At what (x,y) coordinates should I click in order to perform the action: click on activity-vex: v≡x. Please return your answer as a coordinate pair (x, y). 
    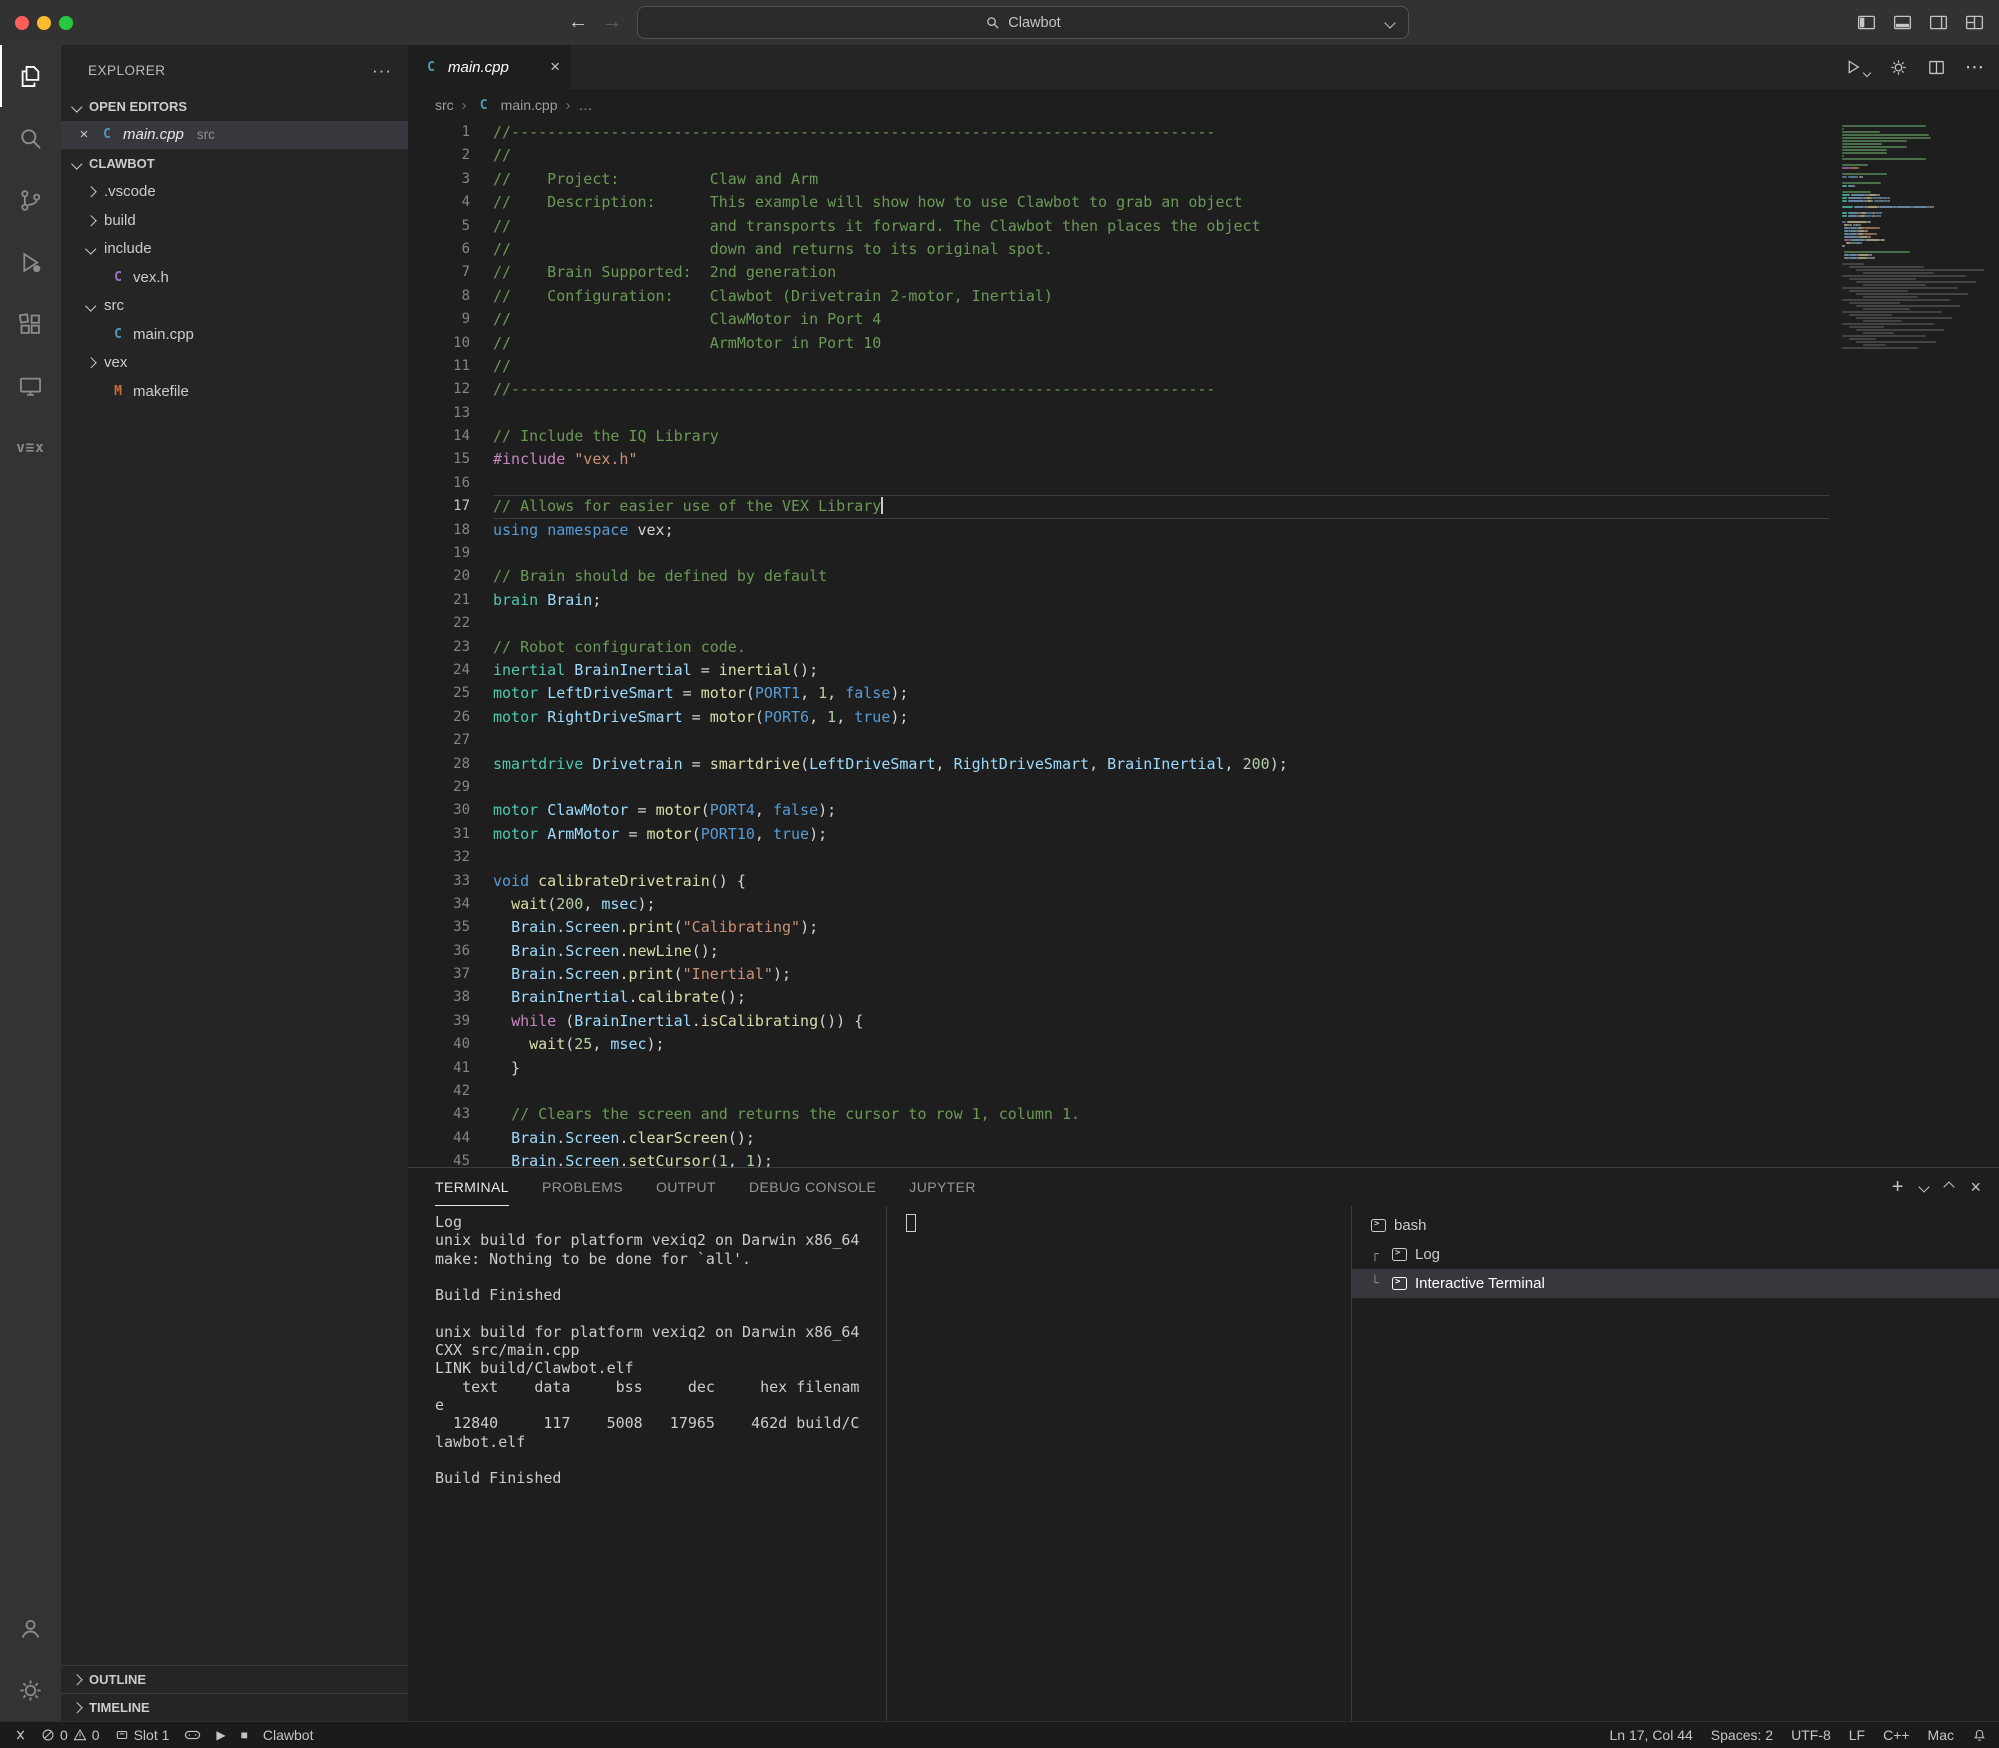
    Looking at the image, I should click on (30, 448).